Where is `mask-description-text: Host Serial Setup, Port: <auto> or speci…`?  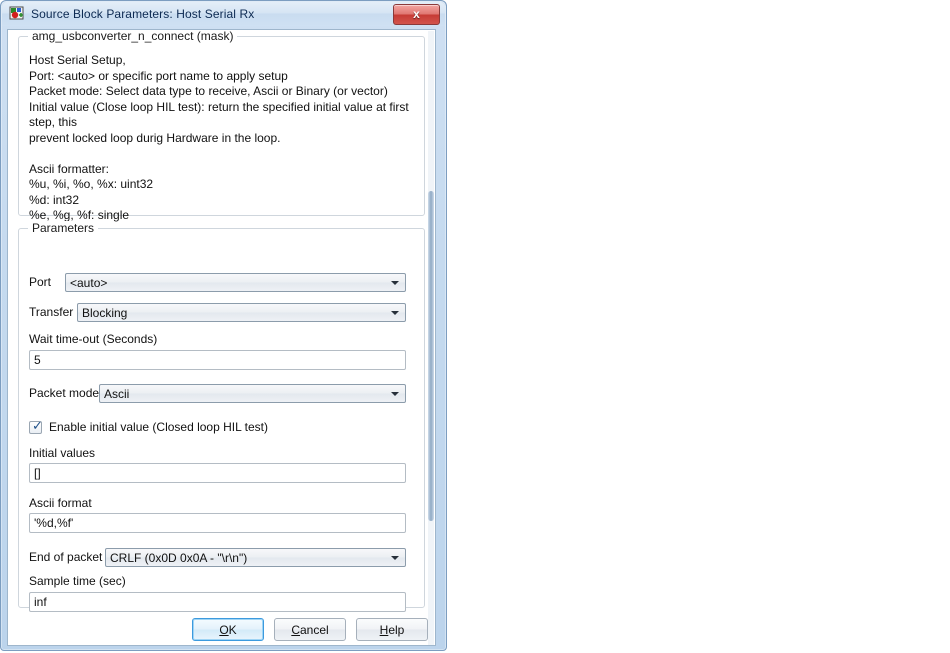
mask-description-text: Host Serial Setup, Port: <auto> or speci… is located at coordinates (219, 145).